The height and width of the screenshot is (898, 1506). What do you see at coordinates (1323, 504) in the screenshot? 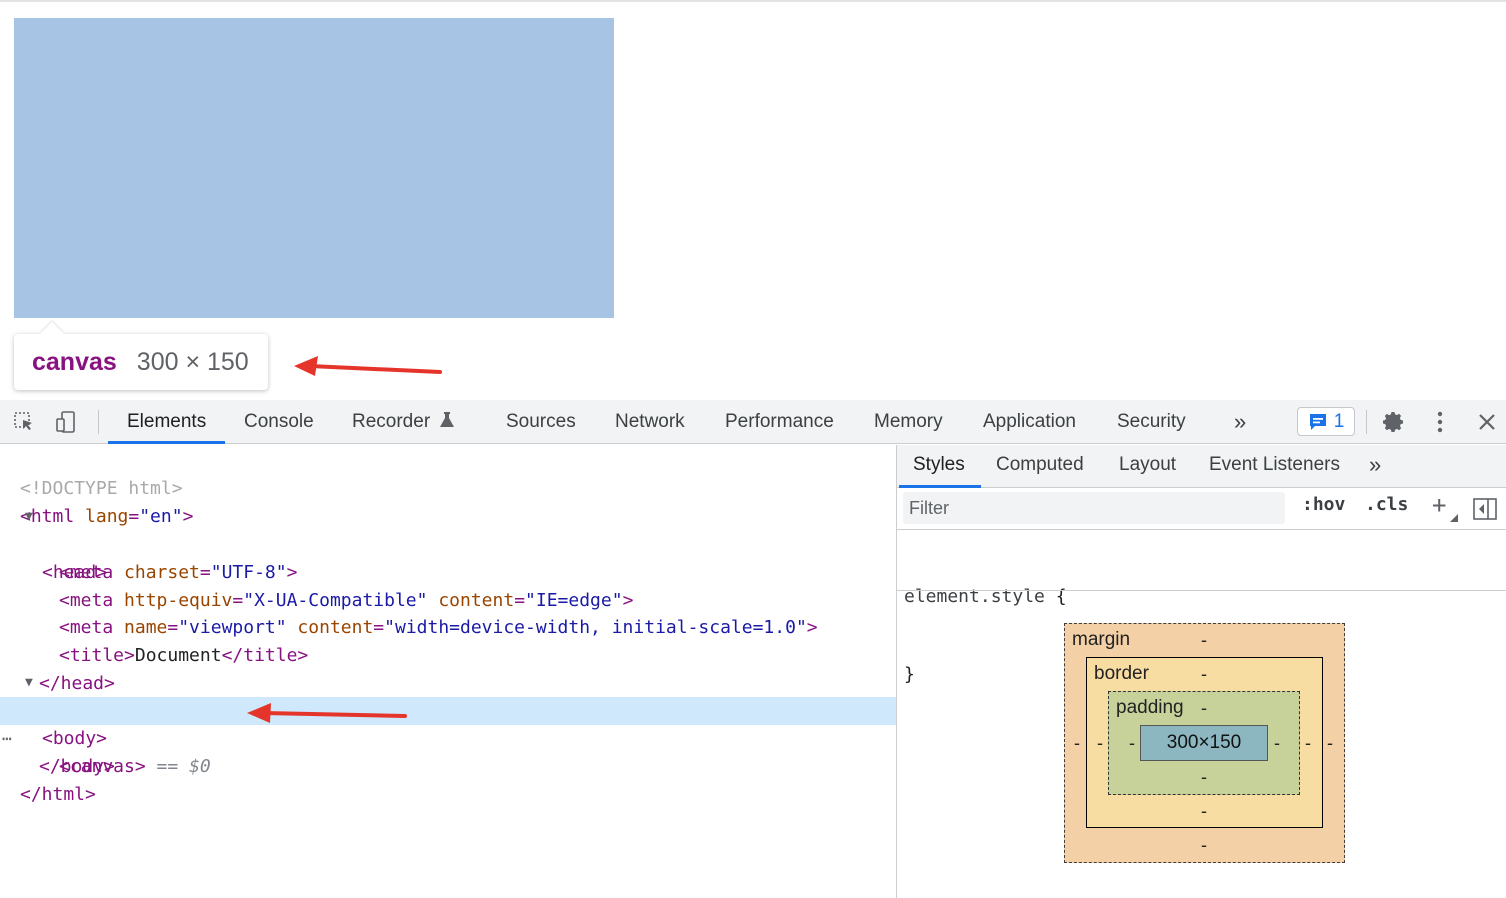
I see `hov-toggle-button: :hov` at bounding box center [1323, 504].